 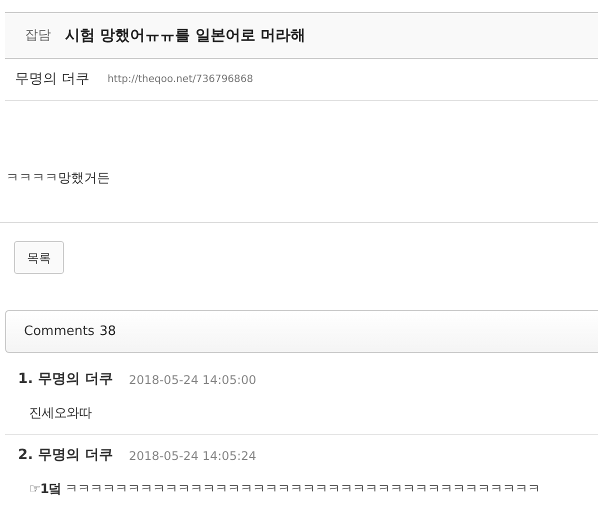 What do you see at coordinates (107, 331) in the screenshot?
I see `comments-count: 38` at bounding box center [107, 331].